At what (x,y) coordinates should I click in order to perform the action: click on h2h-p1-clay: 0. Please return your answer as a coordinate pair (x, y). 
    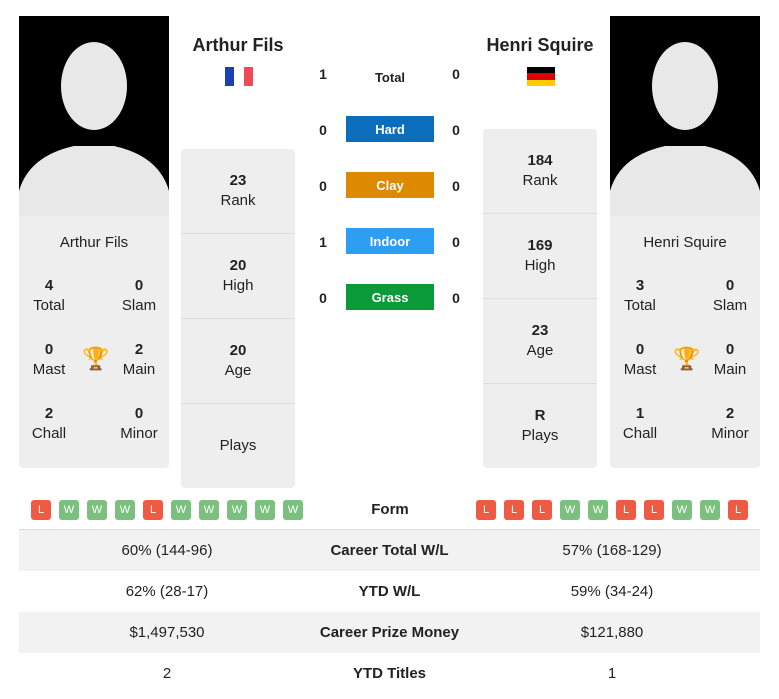
    Looking at the image, I should click on (323, 186).